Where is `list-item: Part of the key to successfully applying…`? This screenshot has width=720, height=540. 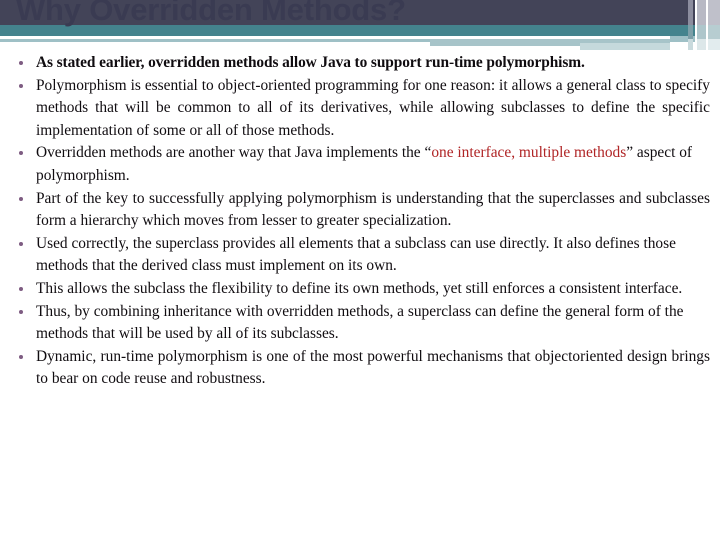 list-item: Part of the key to successfully applying… is located at coordinates (360, 210).